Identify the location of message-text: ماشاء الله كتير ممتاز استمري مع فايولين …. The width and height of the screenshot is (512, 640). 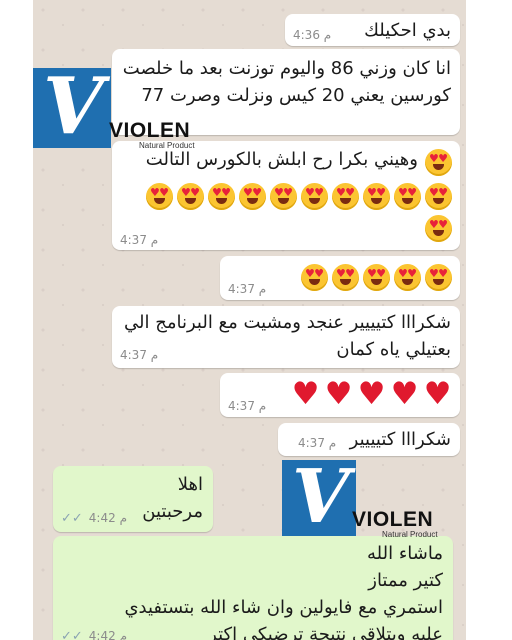
(283, 591).